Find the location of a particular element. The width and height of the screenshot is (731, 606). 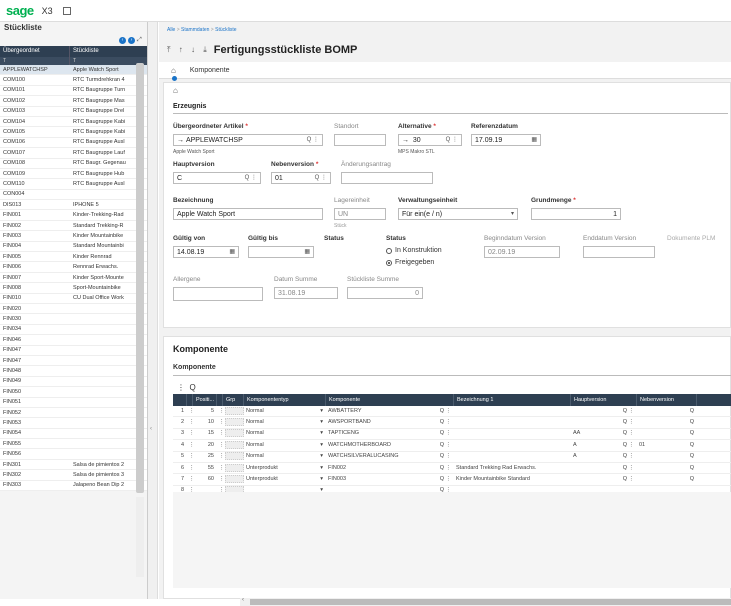

mainver-field: CQ ⋮ is located at coordinates (217, 178).